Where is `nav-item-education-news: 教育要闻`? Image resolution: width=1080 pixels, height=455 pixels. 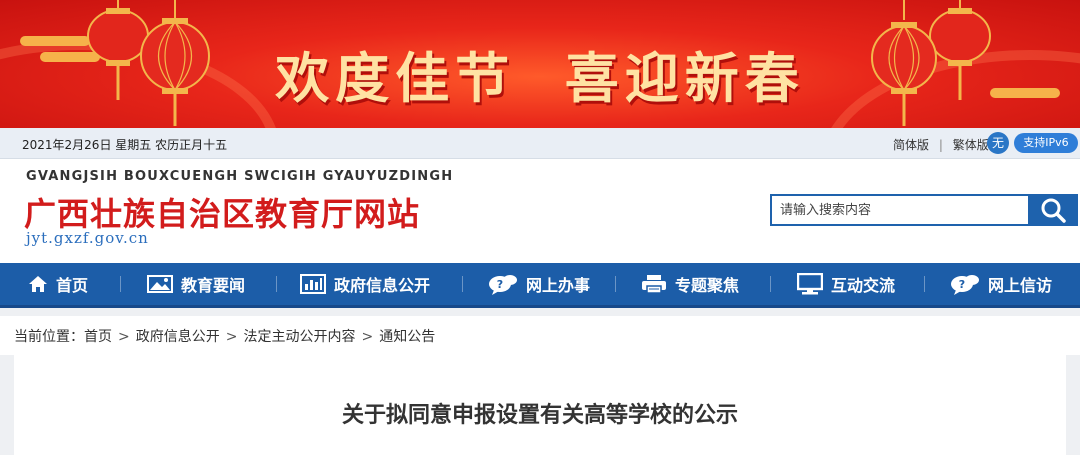
nav-item-education-news: 教育要闻 is located at coordinates (196, 284).